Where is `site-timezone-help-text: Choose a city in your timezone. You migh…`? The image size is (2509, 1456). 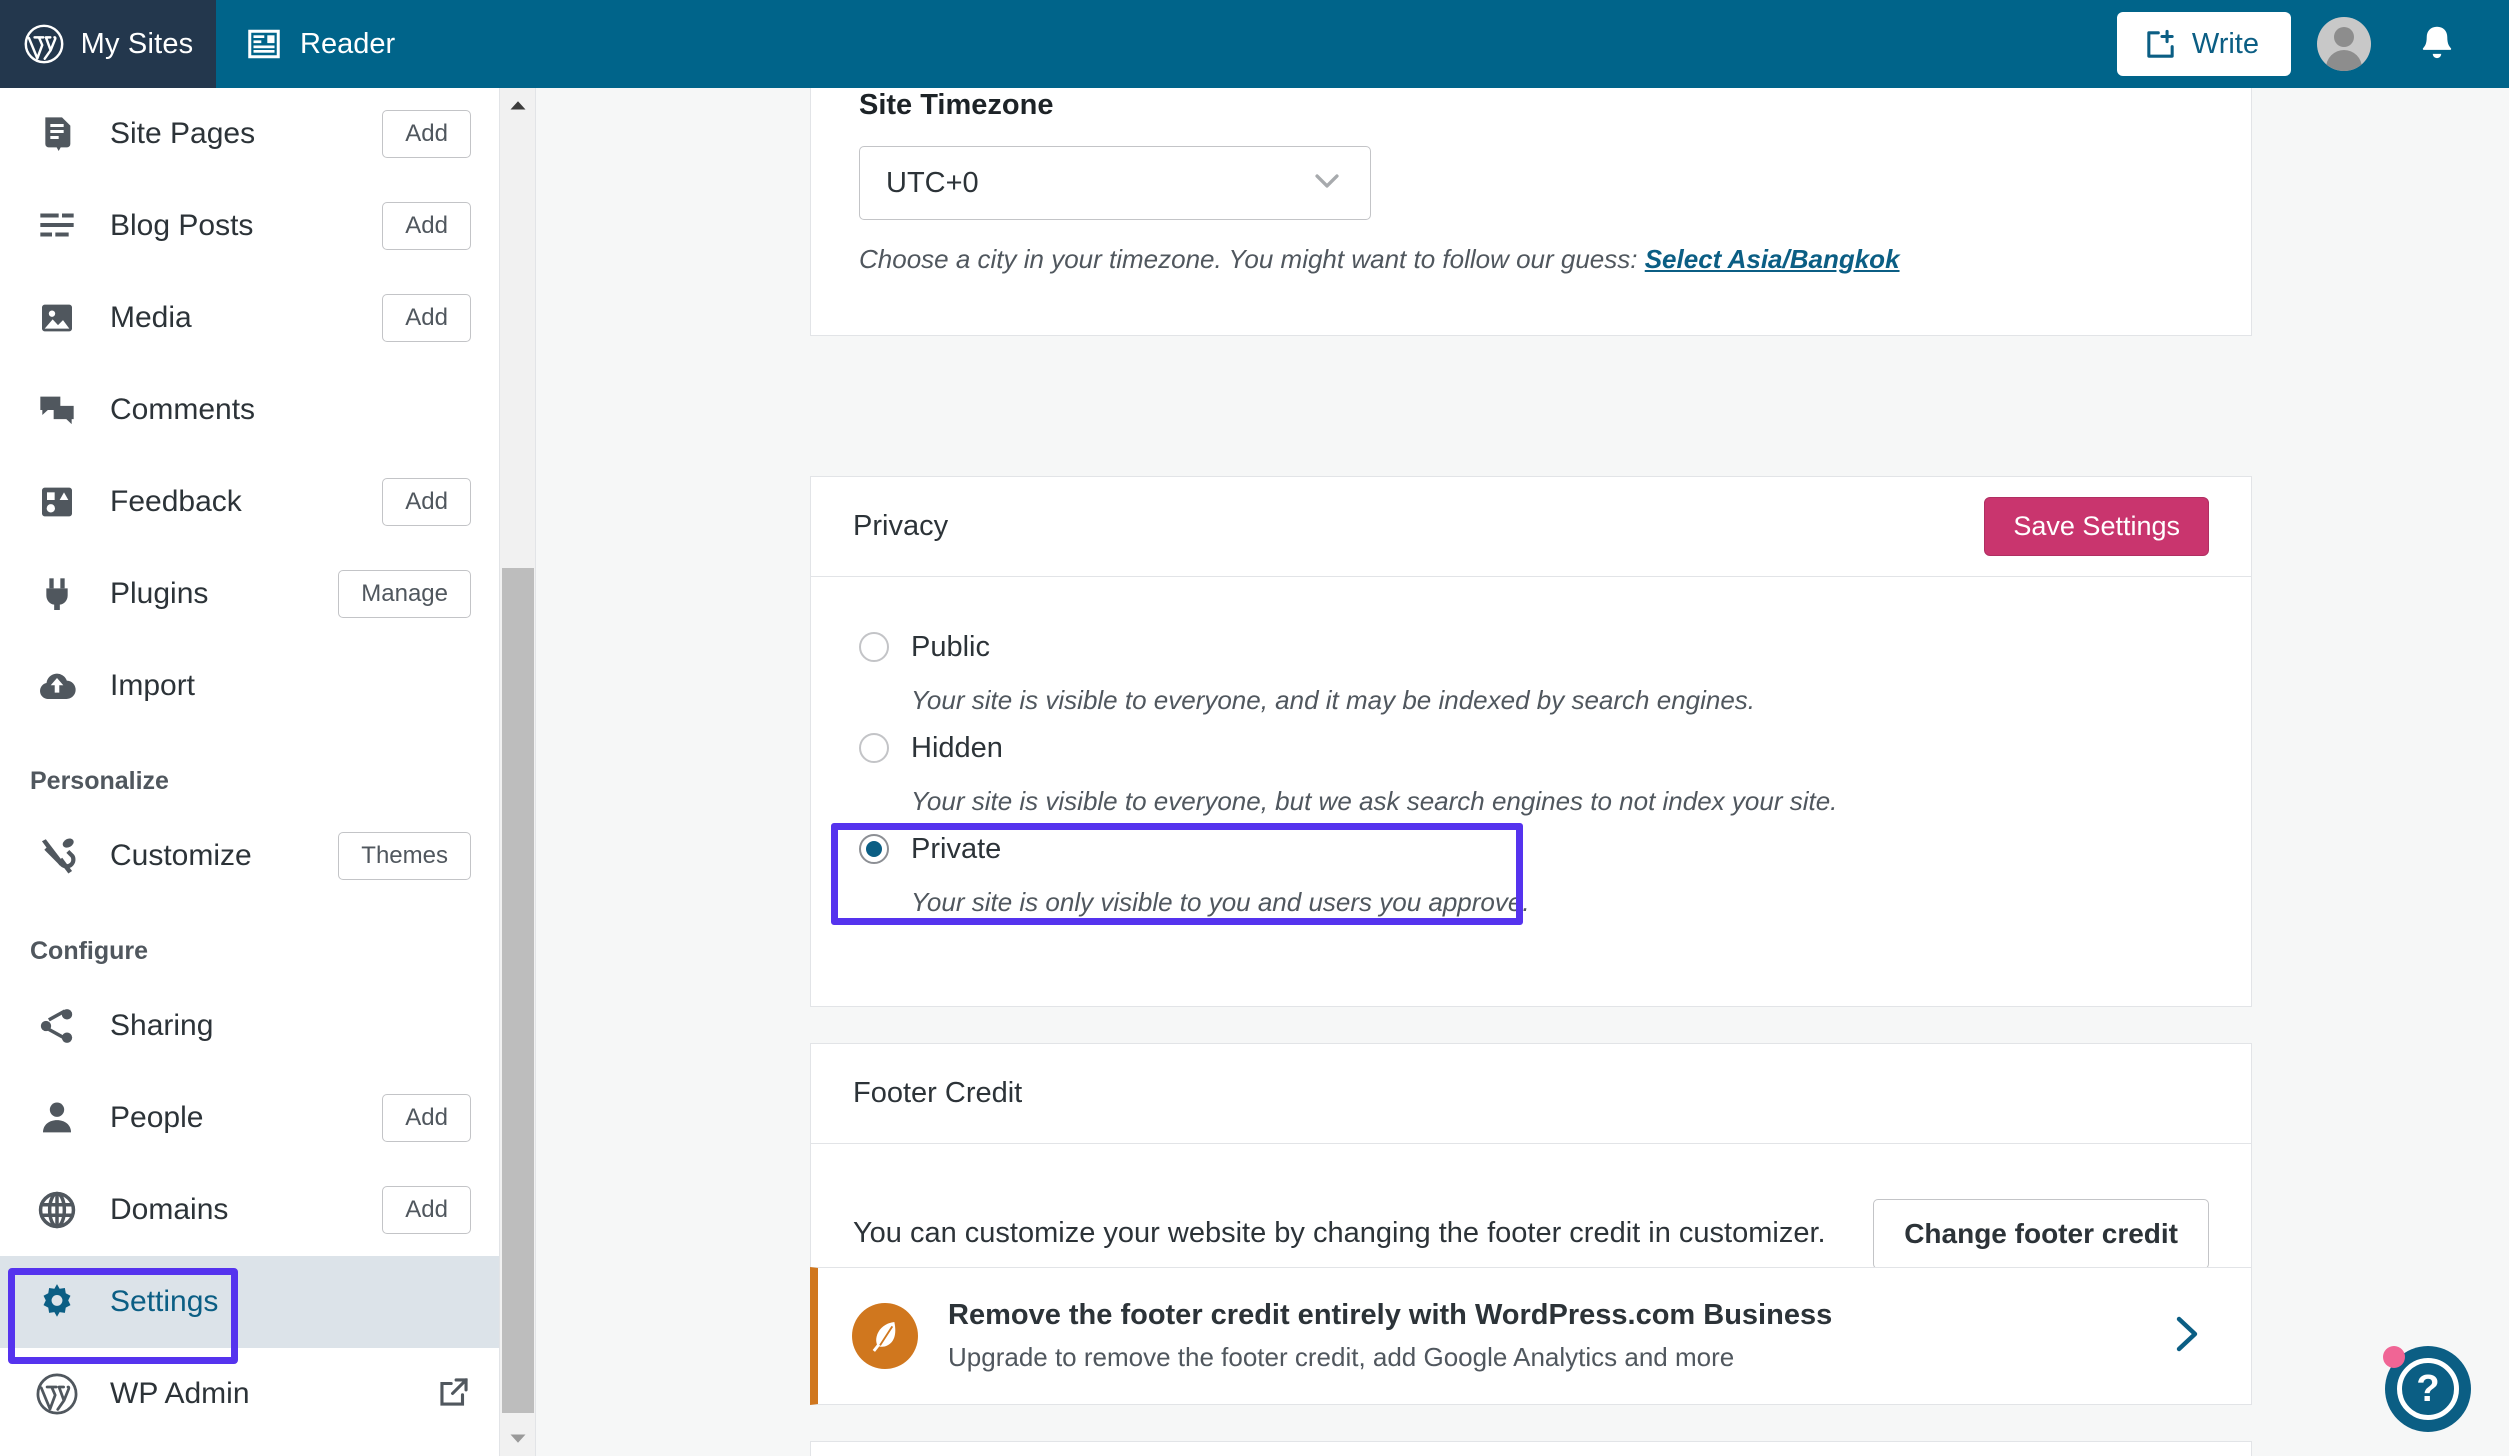
site-timezone-help-text: Choose a city in your timezone. You migh… is located at coordinates (1252, 259).